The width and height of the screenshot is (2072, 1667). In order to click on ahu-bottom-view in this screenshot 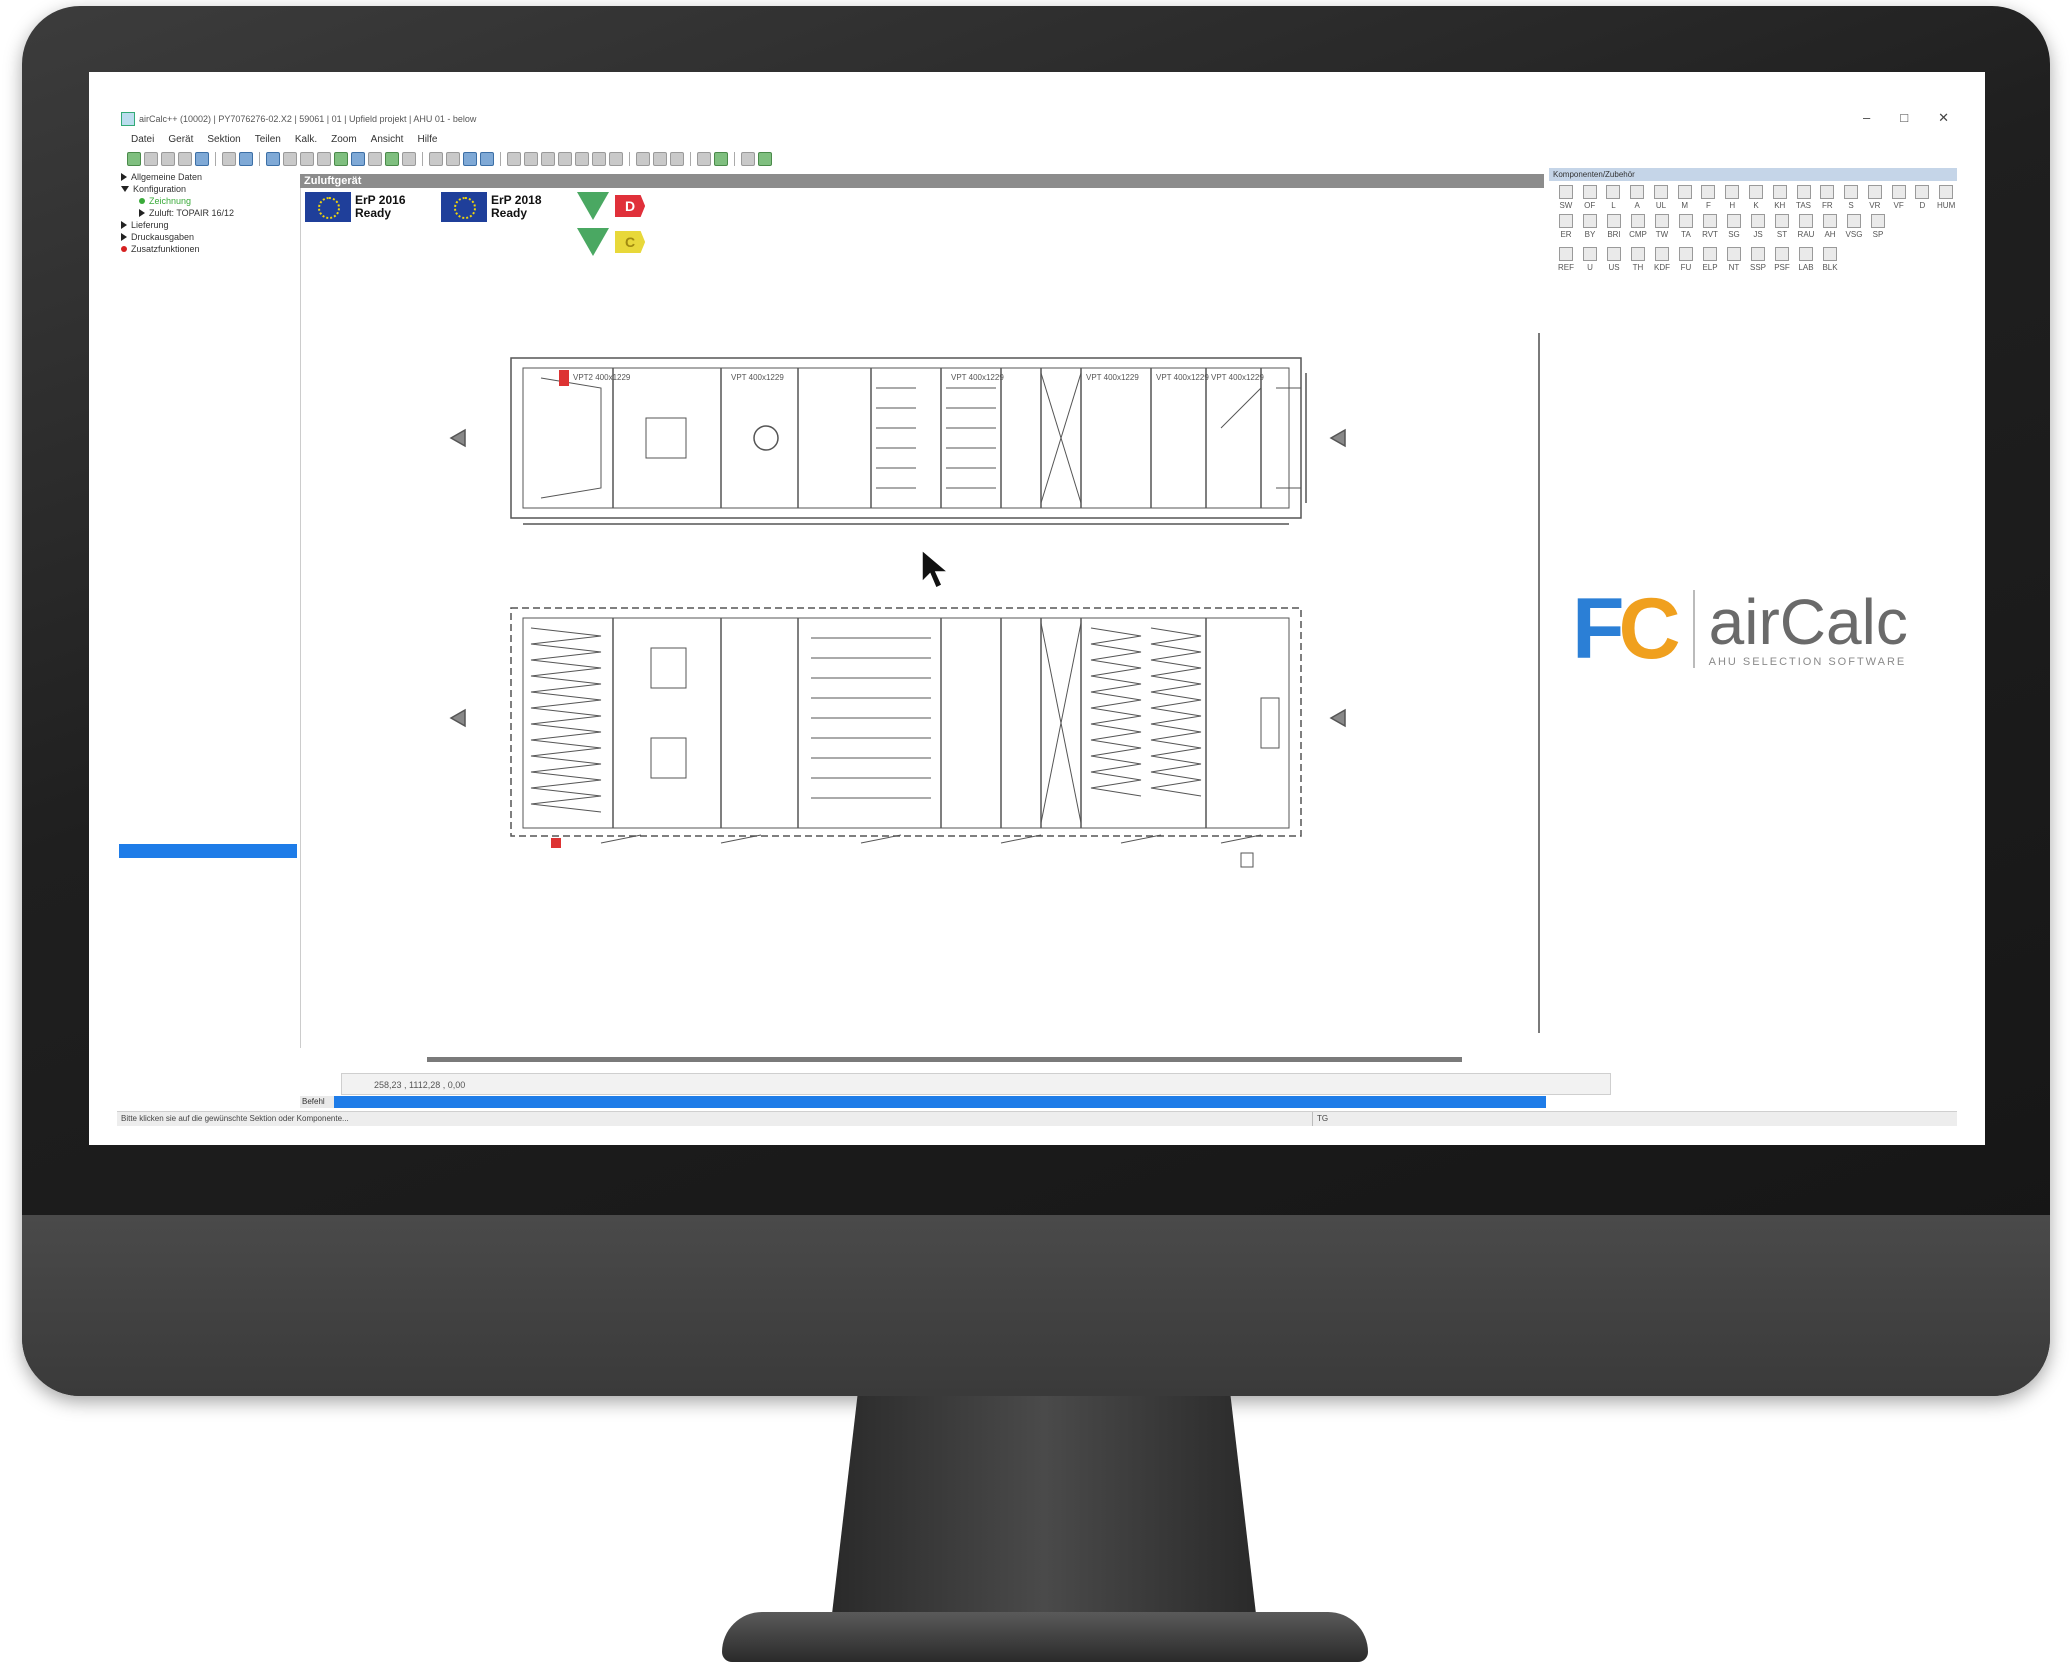, I will do `click(906, 722)`.